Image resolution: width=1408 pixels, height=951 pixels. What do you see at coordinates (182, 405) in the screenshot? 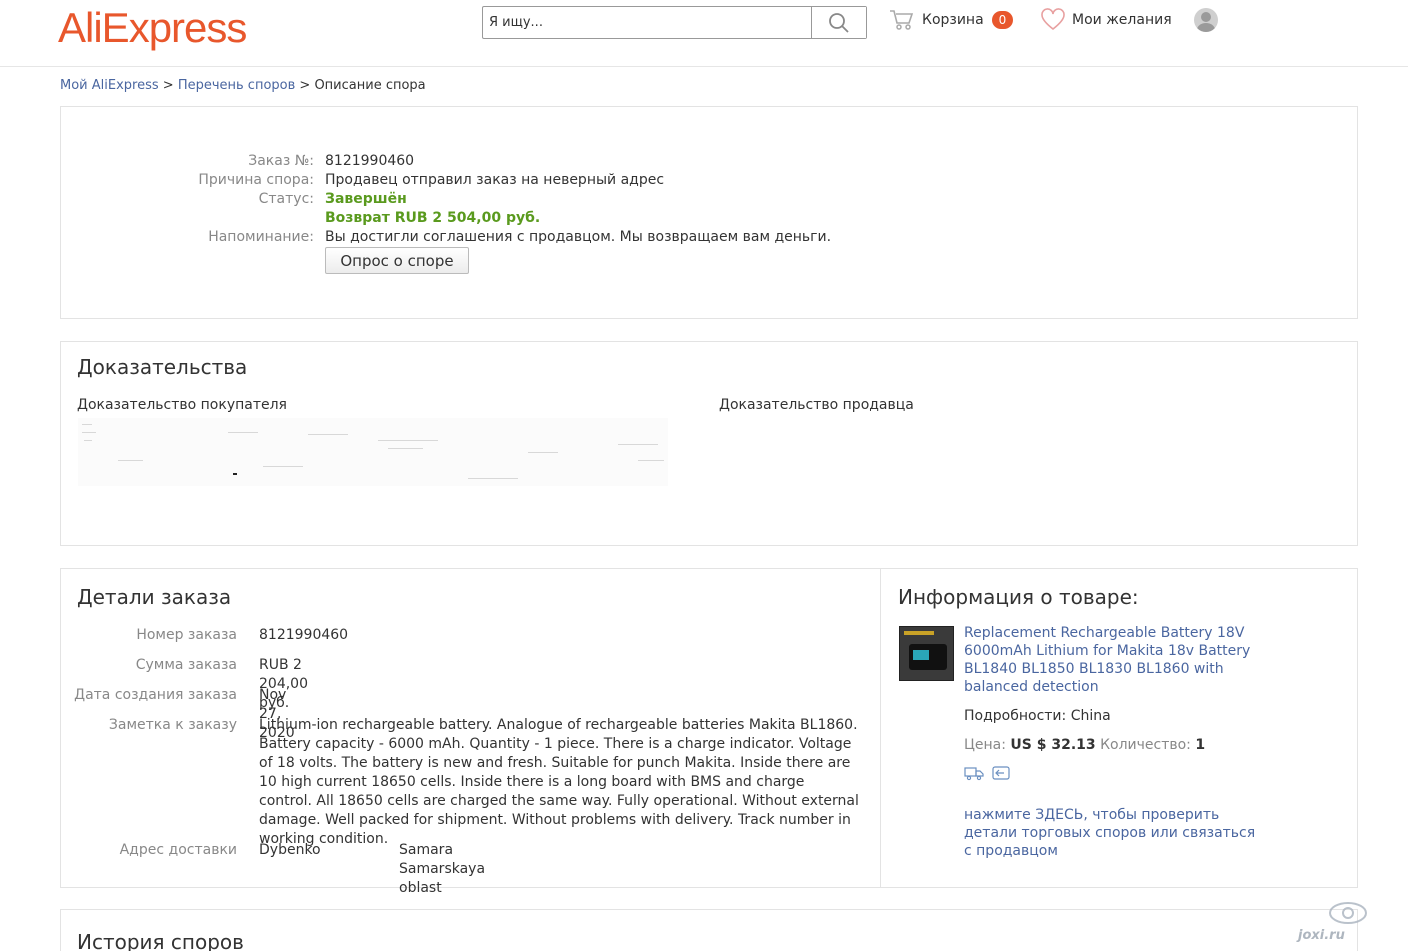
I see `buyer-evidence-label: Доказательство покупателя` at bounding box center [182, 405].